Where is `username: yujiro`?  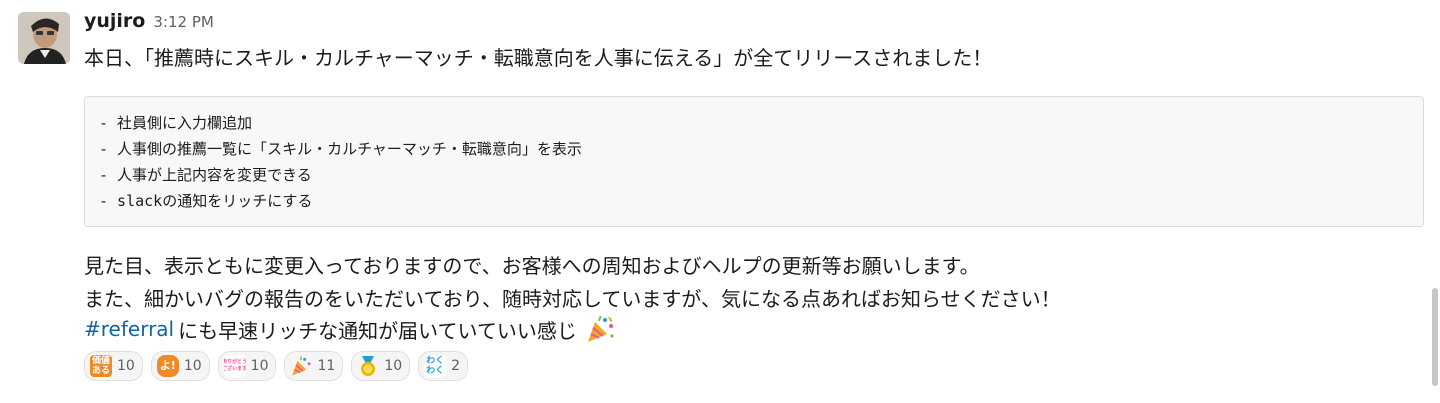
username: yujiro is located at coordinates (114, 21).